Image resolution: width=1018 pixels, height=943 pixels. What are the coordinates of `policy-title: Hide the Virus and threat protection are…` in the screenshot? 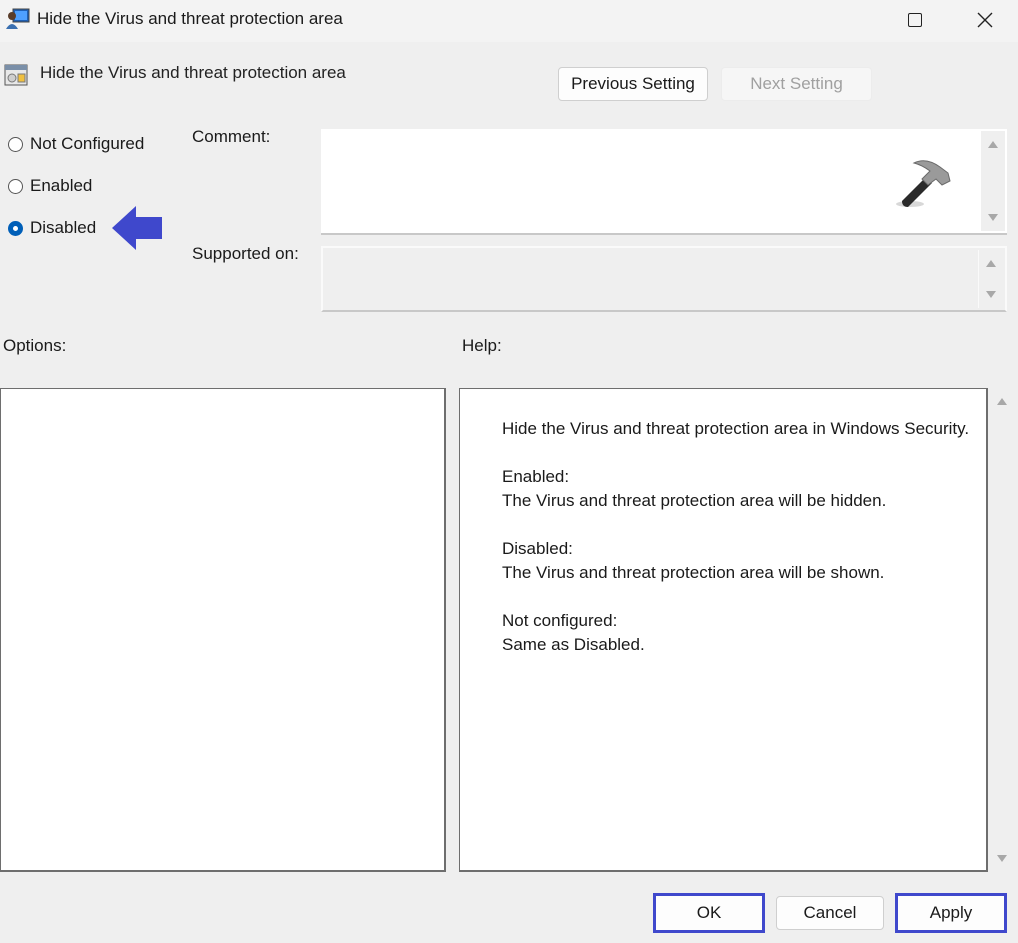 It's located at (193, 72).